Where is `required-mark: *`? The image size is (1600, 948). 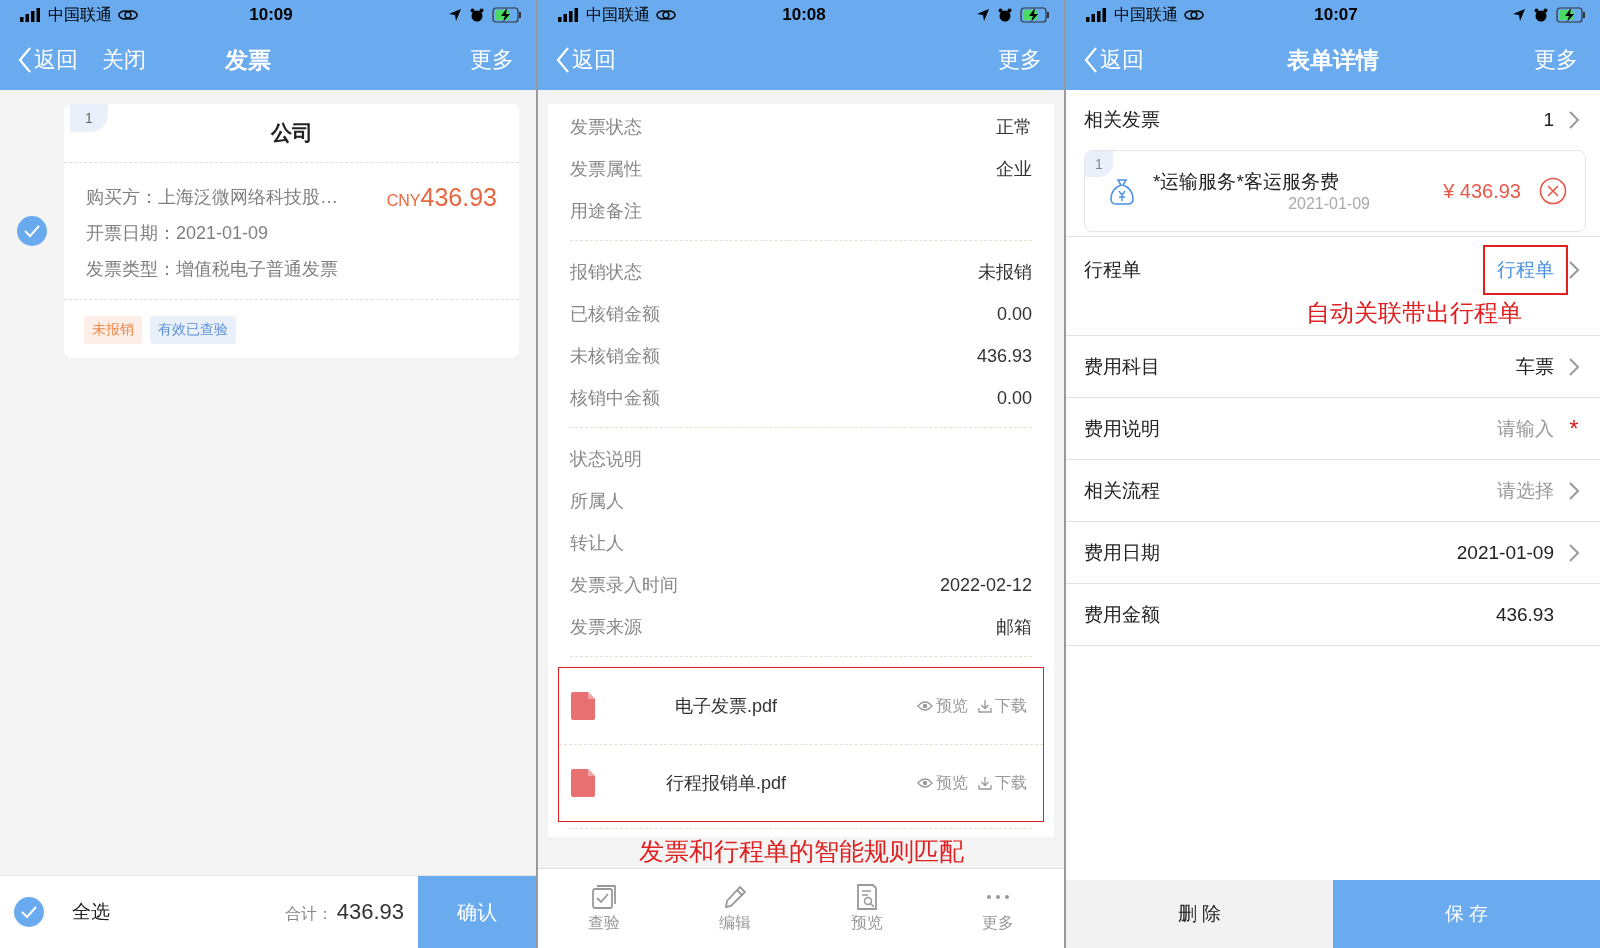 required-mark: * is located at coordinates (1574, 428).